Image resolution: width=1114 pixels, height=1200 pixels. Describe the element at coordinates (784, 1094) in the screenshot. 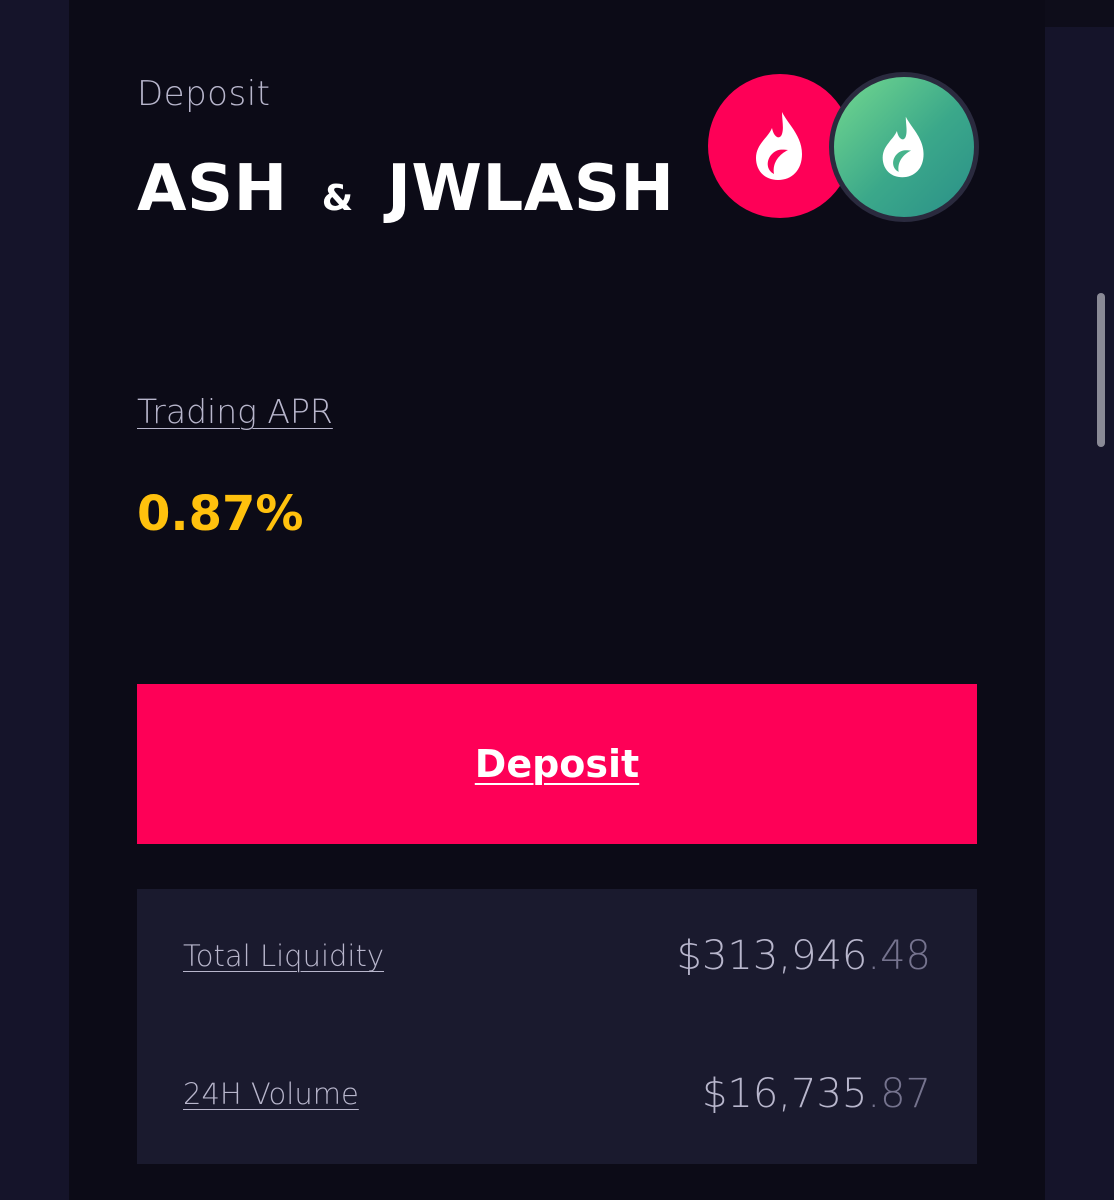

I see `volume-24h-whole: $16,735` at that location.